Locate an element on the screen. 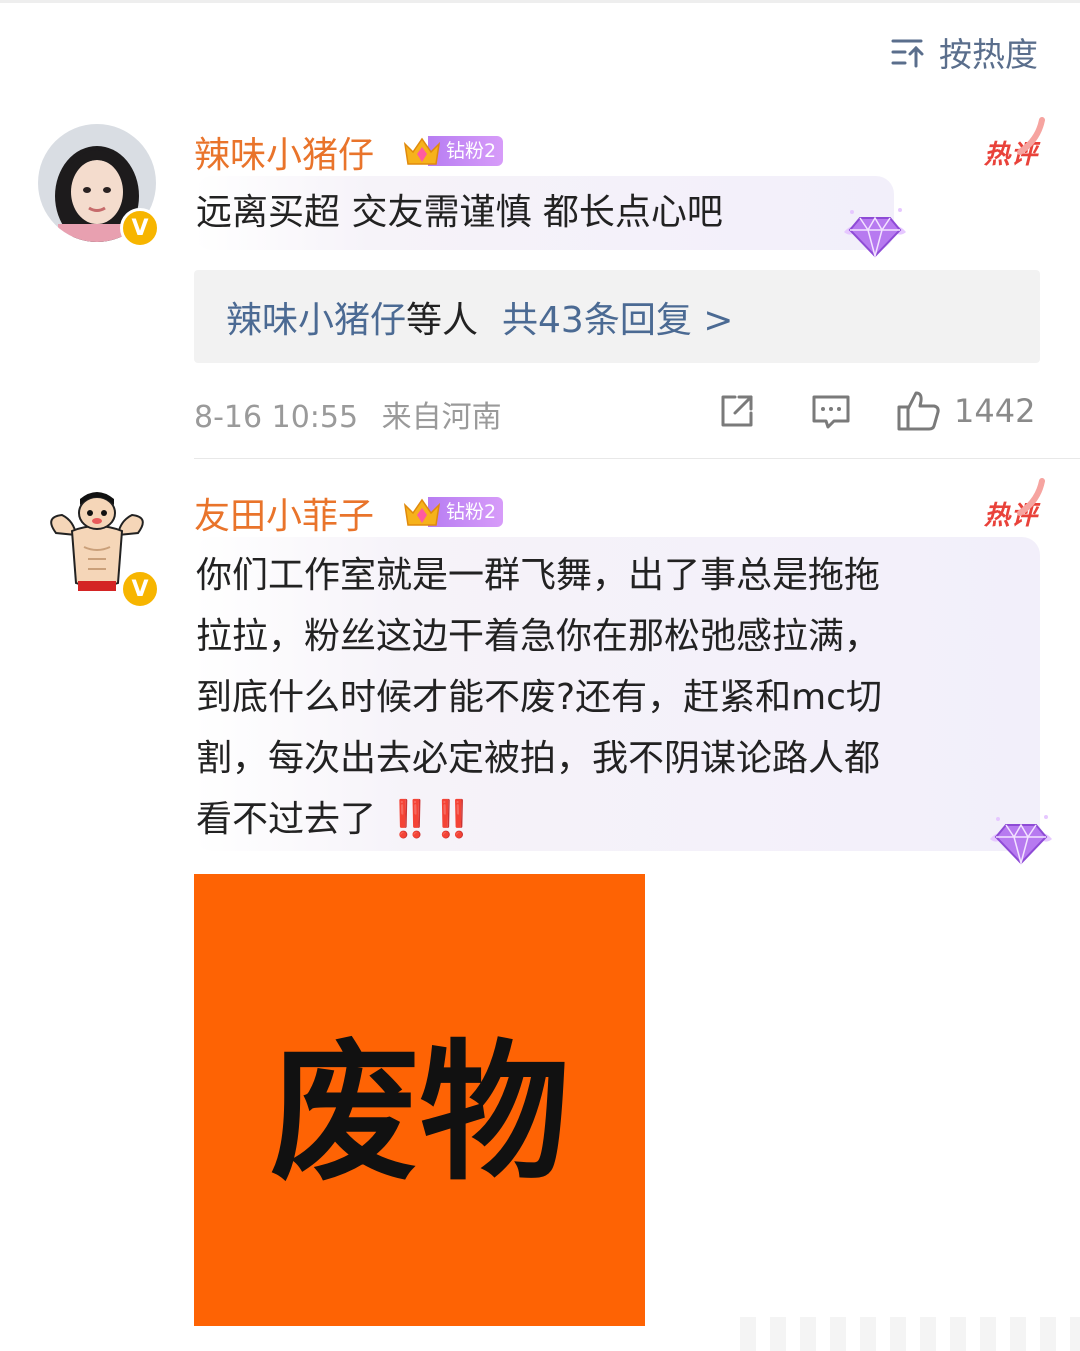 Image resolution: width=1080 pixels, height=1351 pixels. comment-image: 废物 is located at coordinates (419, 1100).